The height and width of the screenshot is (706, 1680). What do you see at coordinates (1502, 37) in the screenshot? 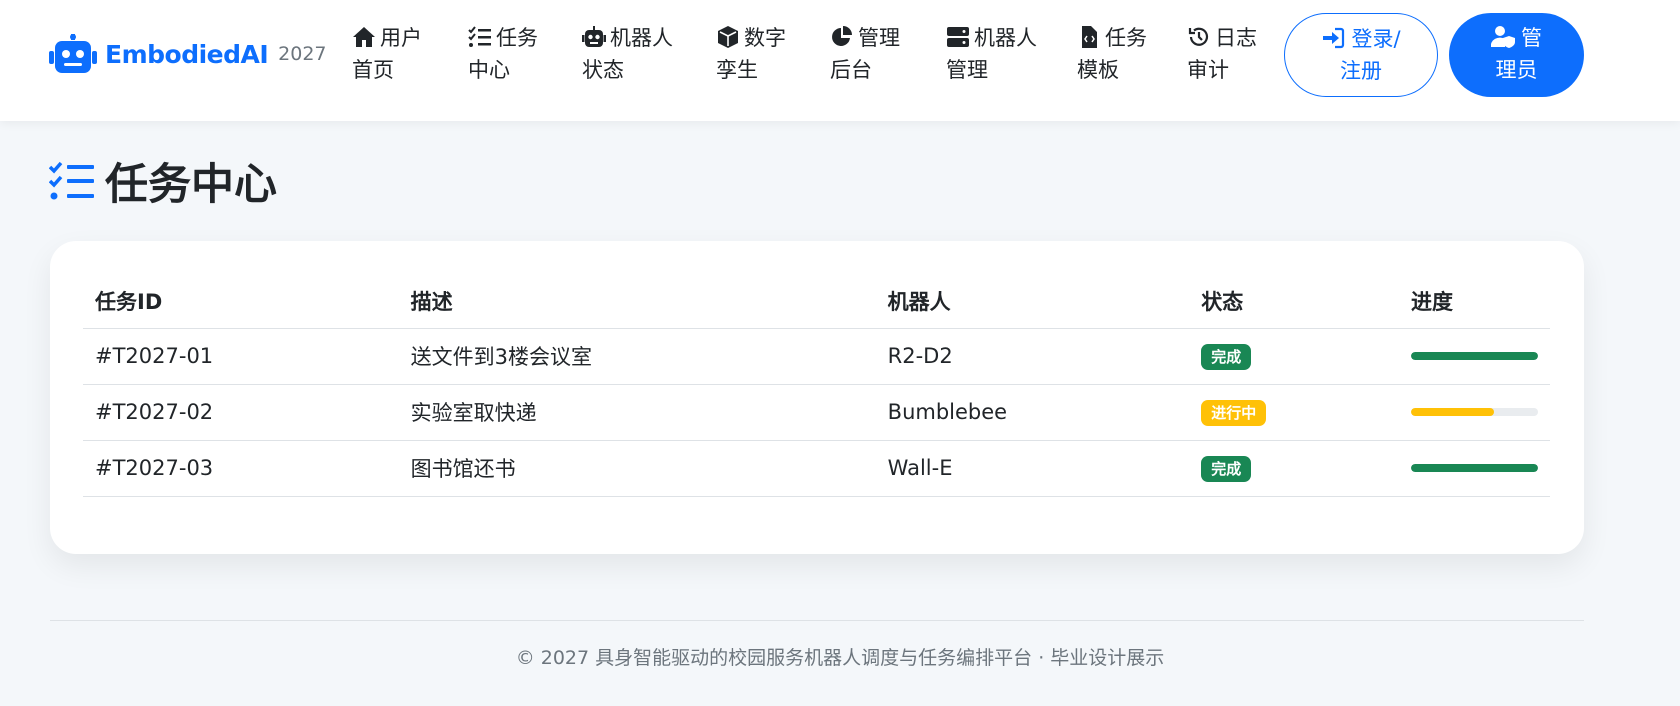
I see `user-shield-icon` at bounding box center [1502, 37].